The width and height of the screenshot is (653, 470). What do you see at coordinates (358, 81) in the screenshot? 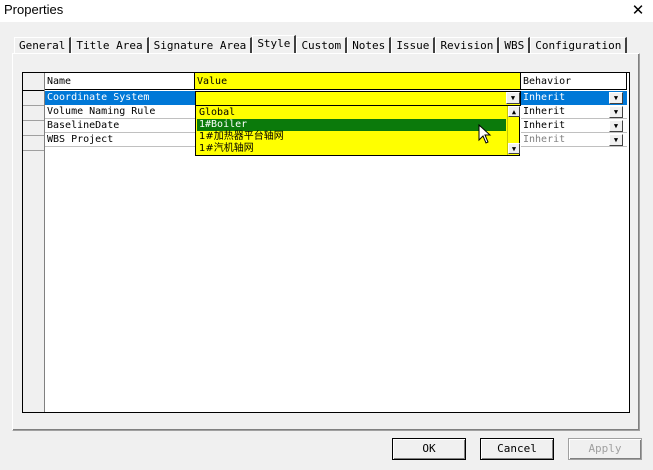
I see `column-header-value: Value` at bounding box center [358, 81].